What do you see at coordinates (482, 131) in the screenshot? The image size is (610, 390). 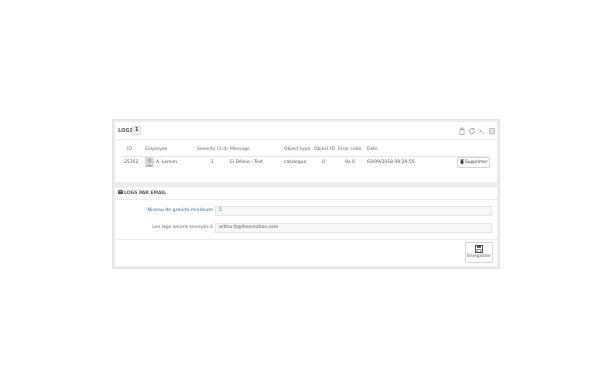 I see `terminal-icon` at bounding box center [482, 131].